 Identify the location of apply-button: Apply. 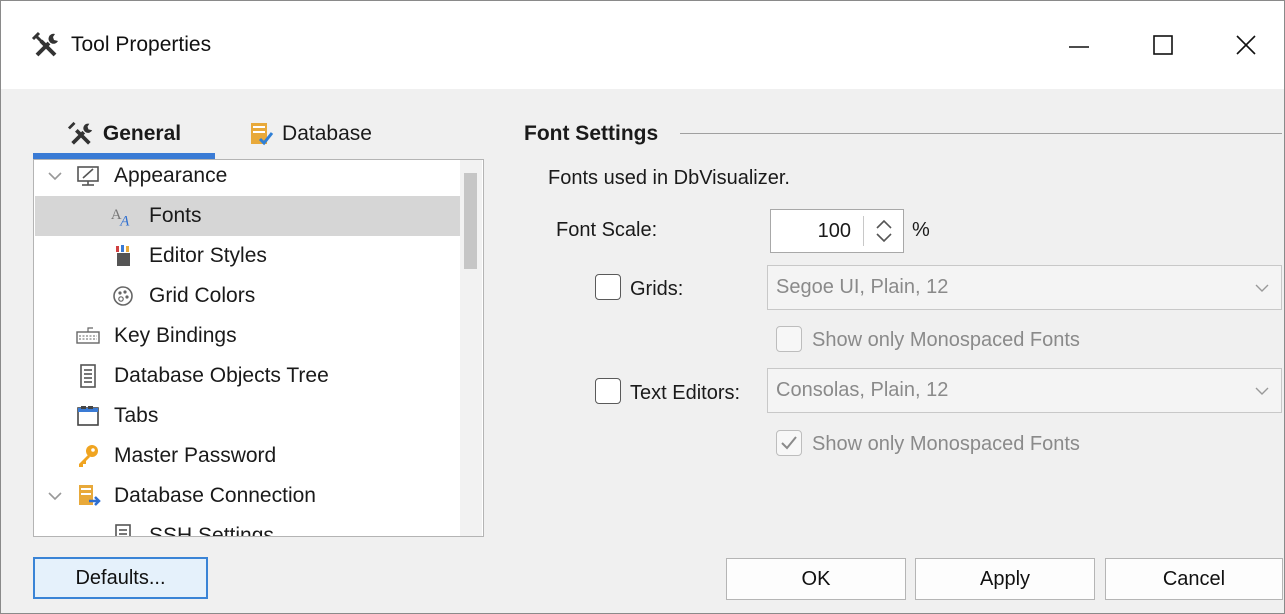
(1005, 579).